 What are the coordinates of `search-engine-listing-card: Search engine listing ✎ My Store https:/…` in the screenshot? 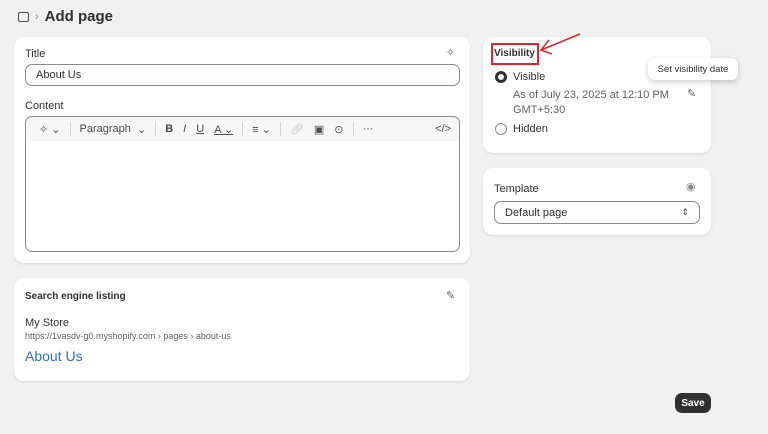 It's located at (242, 329).